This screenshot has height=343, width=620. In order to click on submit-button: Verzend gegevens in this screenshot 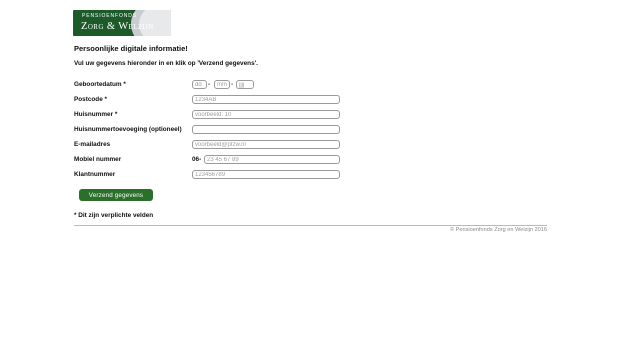, I will do `click(116, 195)`.